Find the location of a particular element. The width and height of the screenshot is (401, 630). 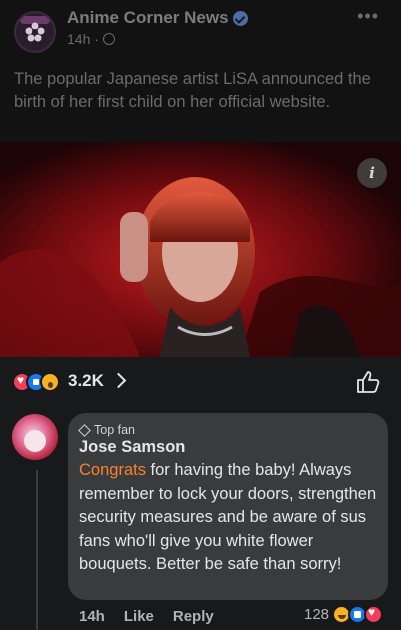

flower-logo-icon is located at coordinates (35, 32).